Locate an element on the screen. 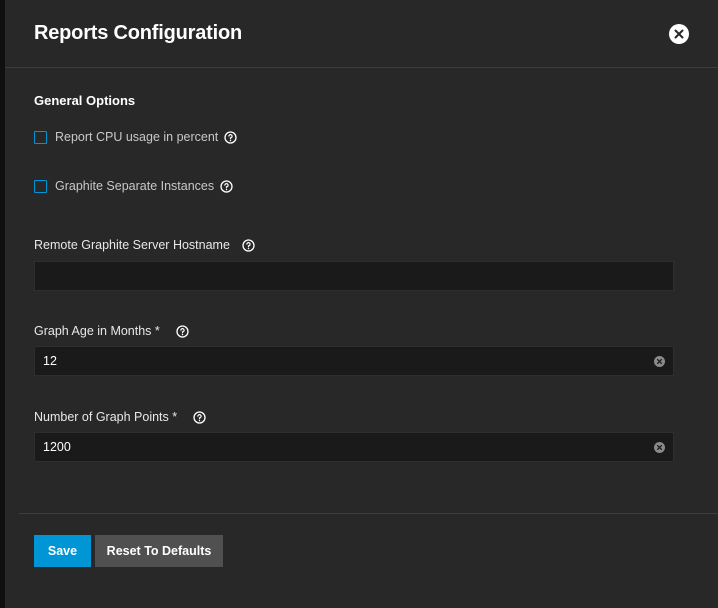 The height and width of the screenshot is (608, 718). graph-age-label-row: Graph Age in Months * is located at coordinates (111, 331).